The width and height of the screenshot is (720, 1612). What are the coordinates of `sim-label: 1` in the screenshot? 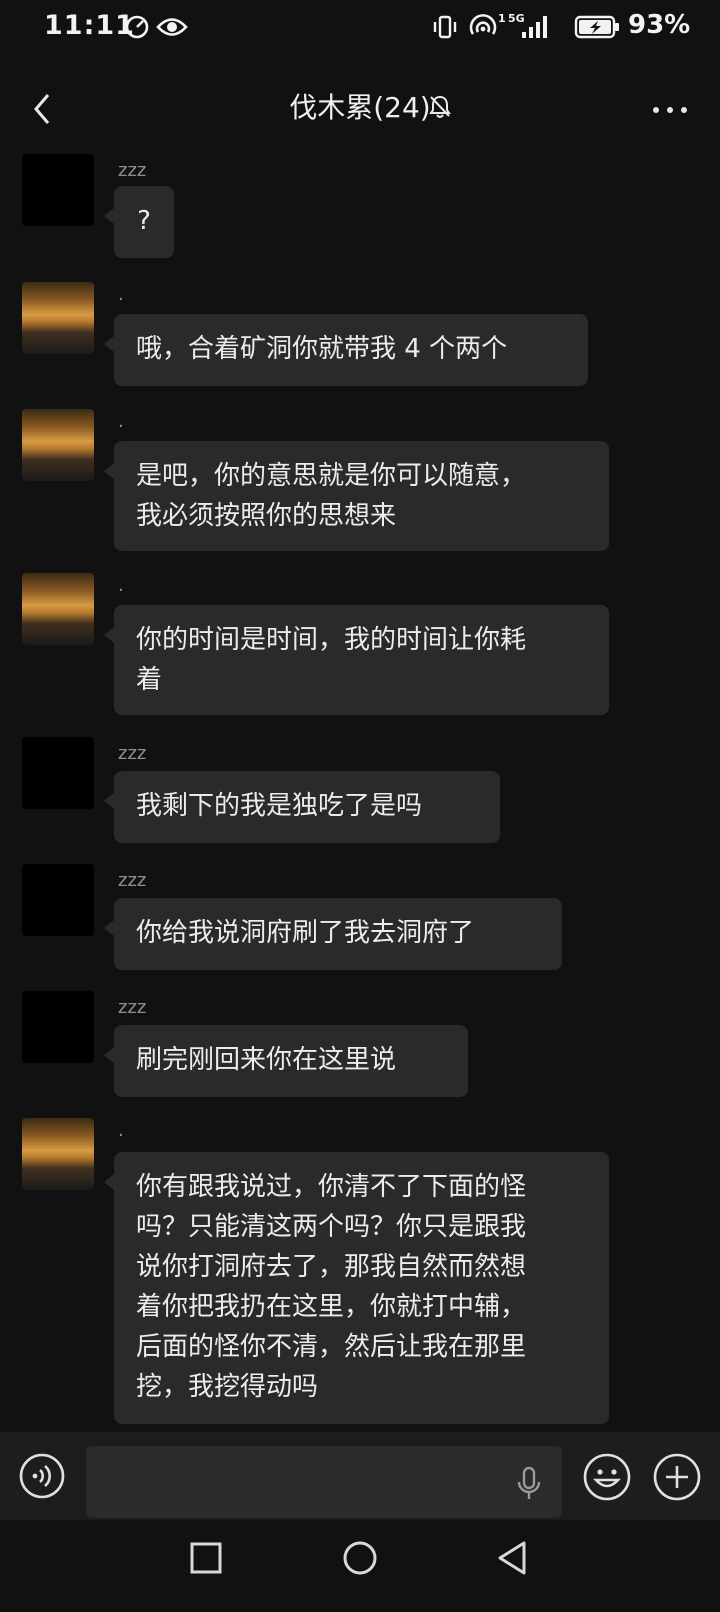 It's located at (502, 18).